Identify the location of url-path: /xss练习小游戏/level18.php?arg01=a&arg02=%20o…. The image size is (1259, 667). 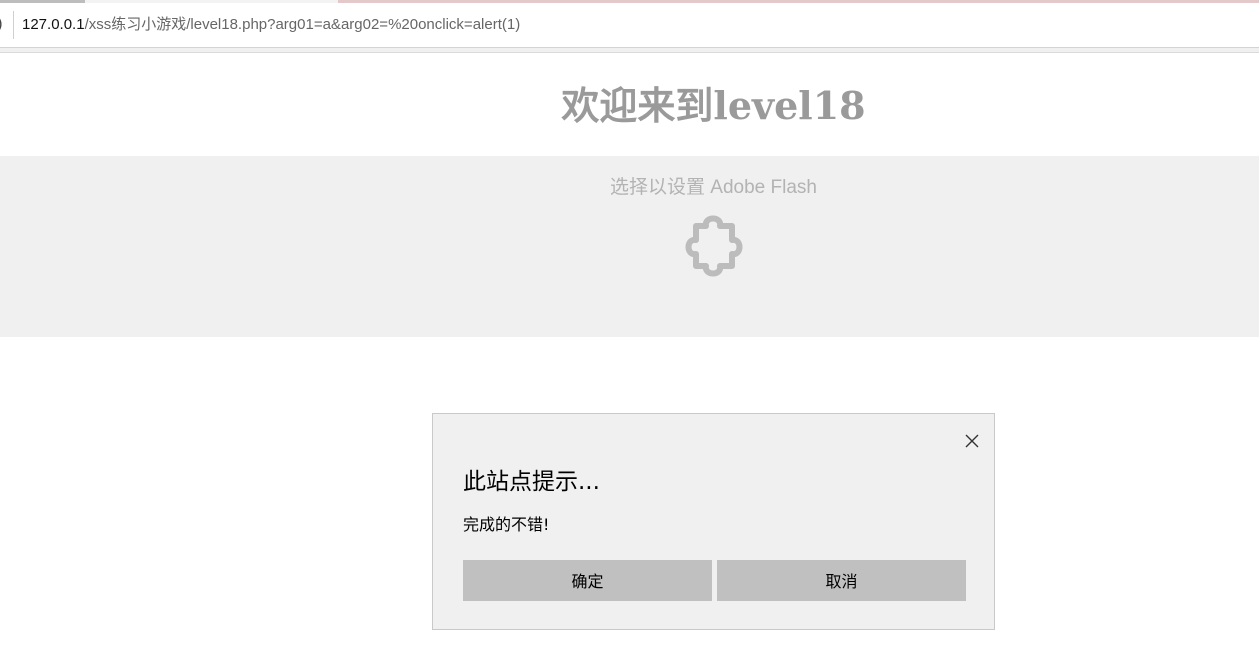
(302, 24).